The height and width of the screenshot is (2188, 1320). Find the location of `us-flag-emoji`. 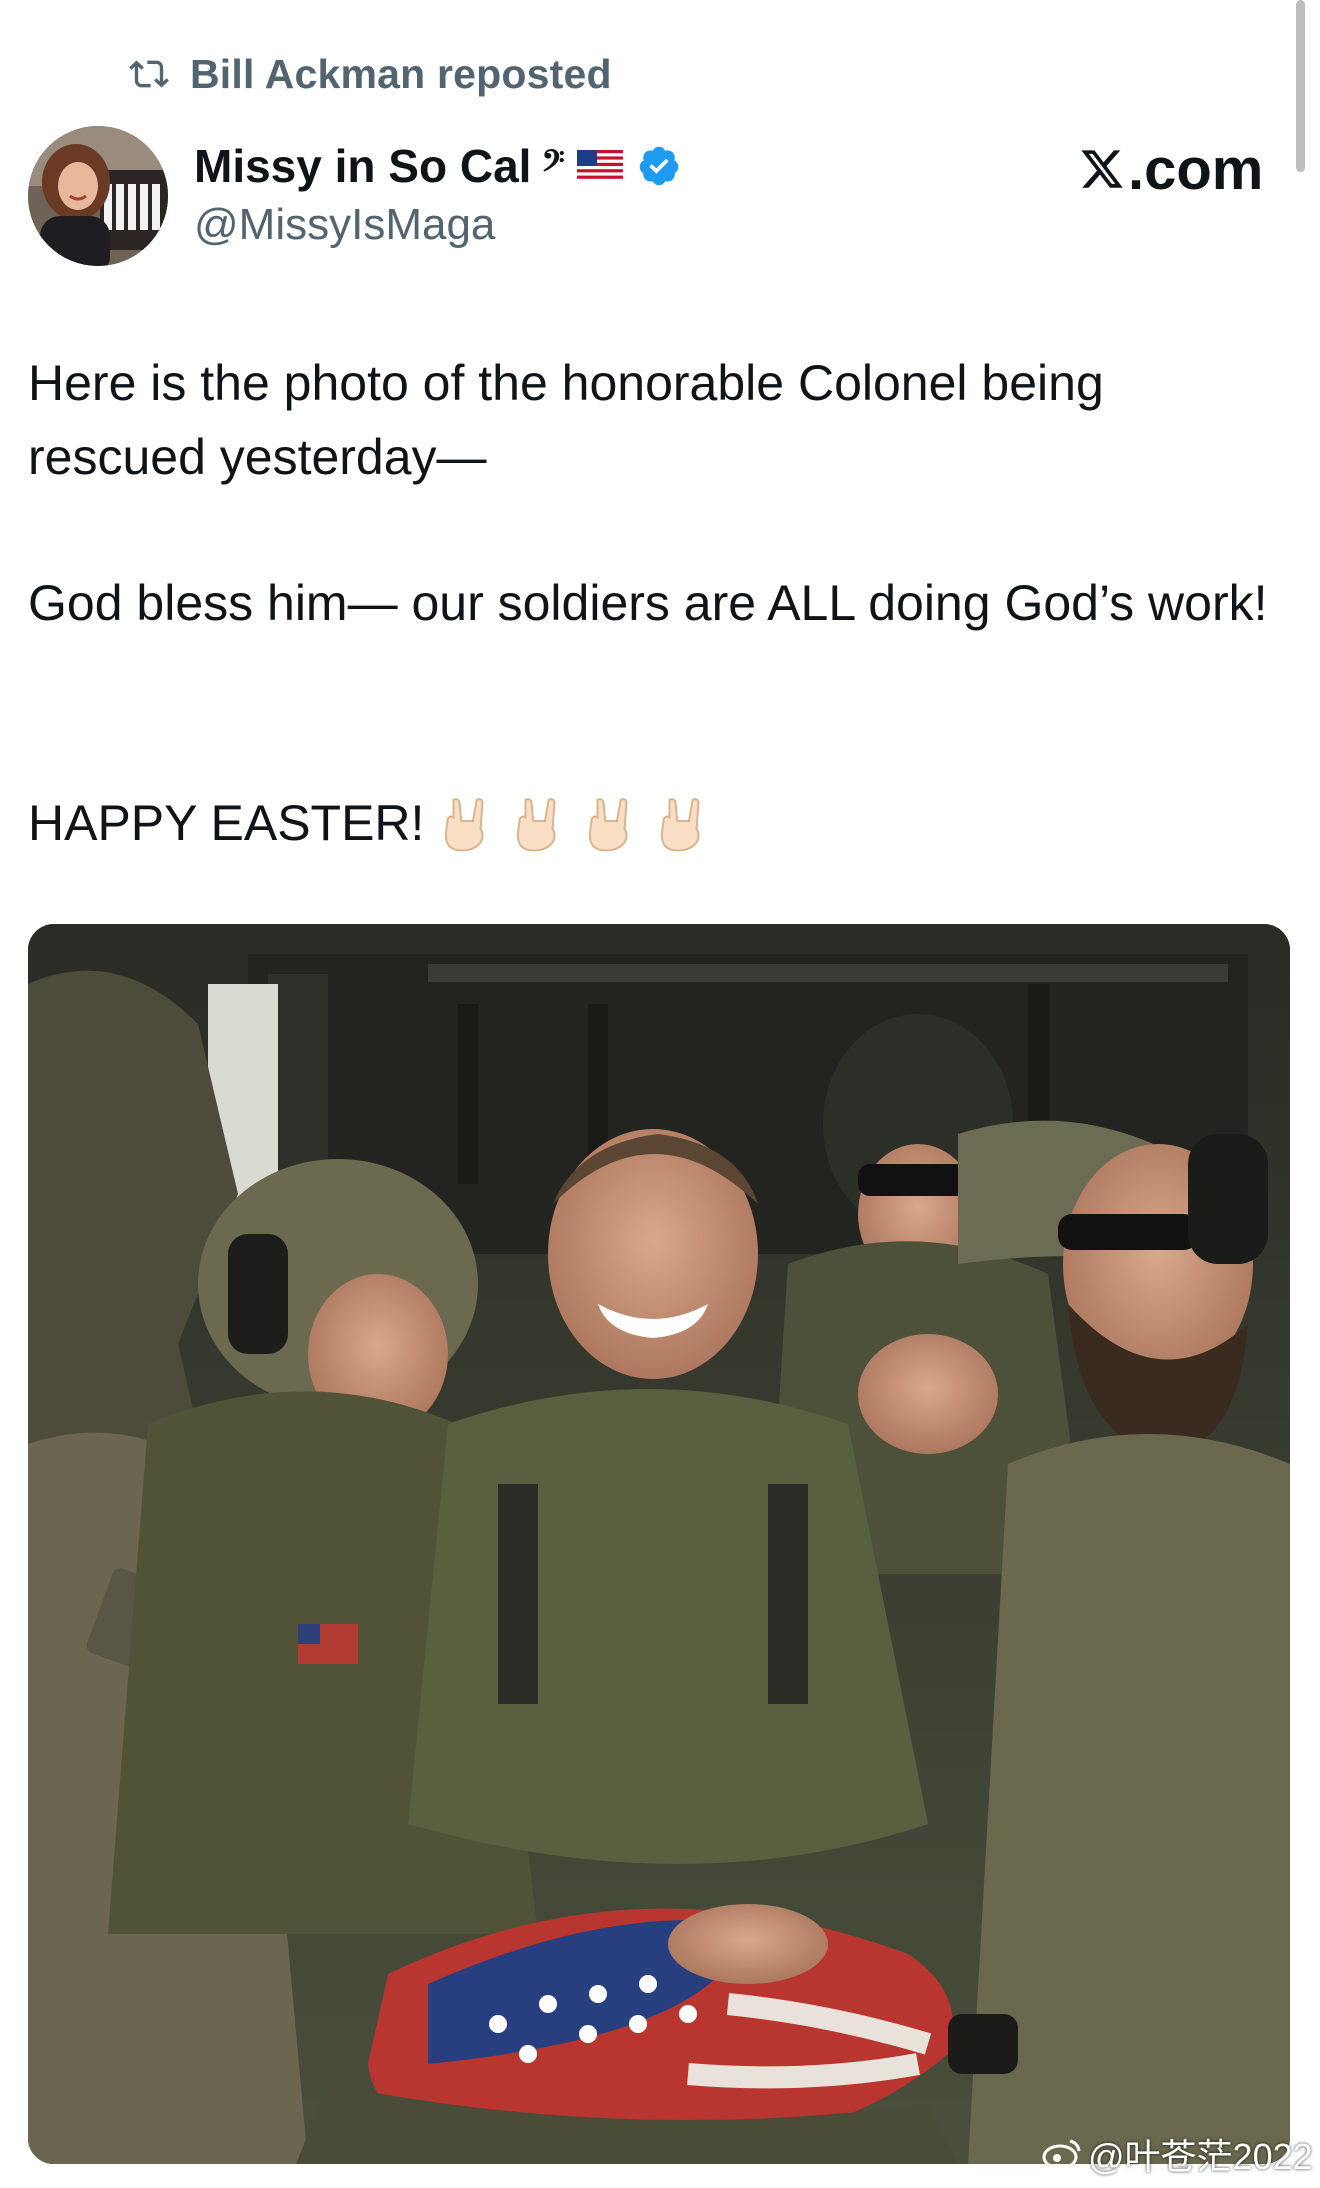

us-flag-emoji is located at coordinates (599, 166).